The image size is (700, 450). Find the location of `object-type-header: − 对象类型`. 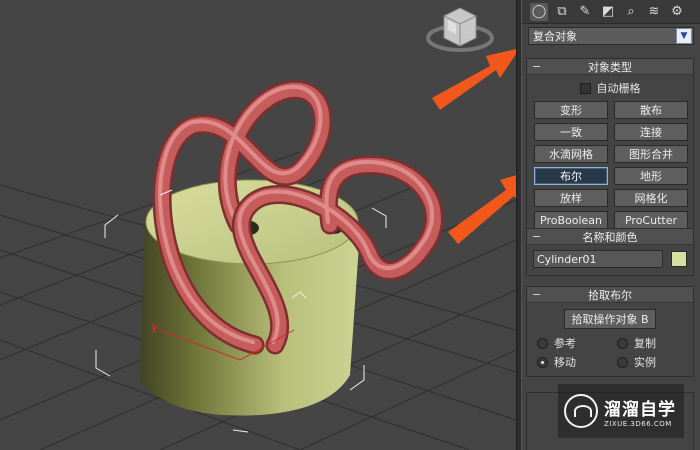

object-type-header: − 对象类型 is located at coordinates (610, 67).